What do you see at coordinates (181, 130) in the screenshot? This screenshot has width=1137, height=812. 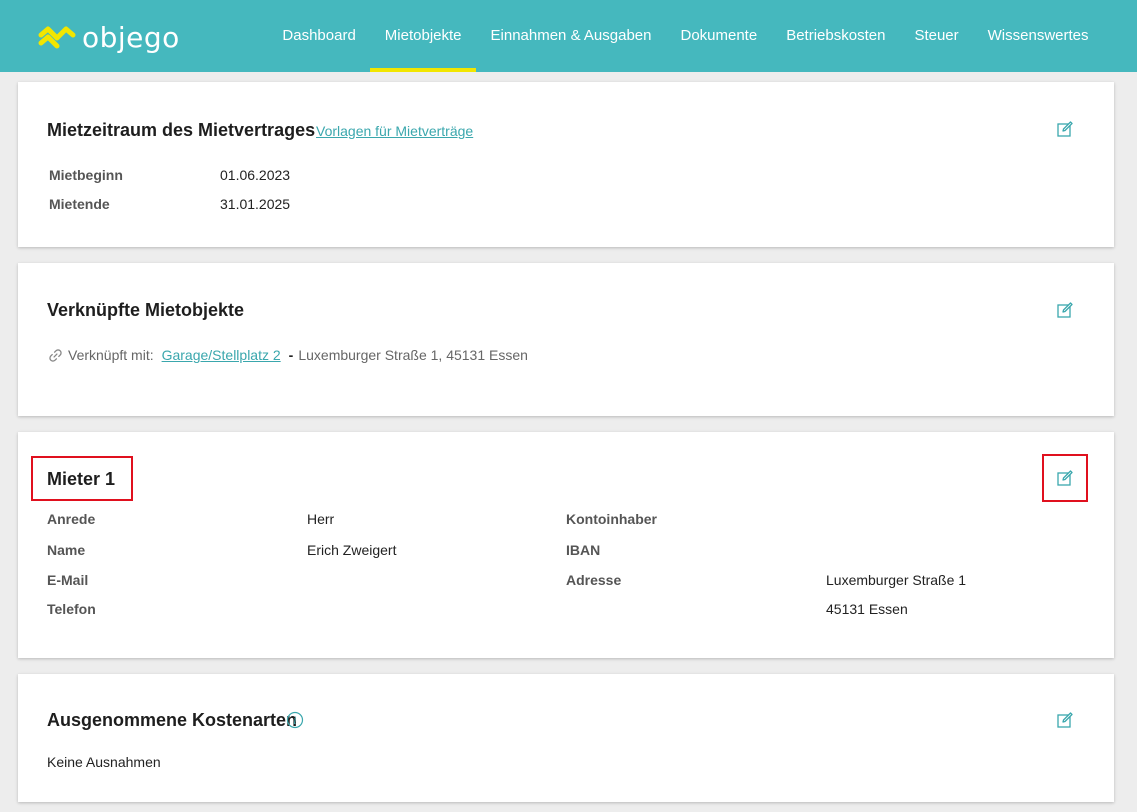 I see `mietzeitraum-title: Mietzeitraum des Mietvertrages` at bounding box center [181, 130].